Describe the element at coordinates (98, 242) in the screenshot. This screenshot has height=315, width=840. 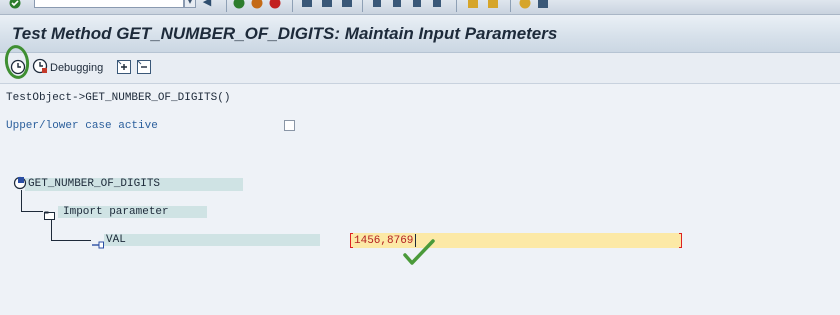
I see `parameter-icon` at that location.